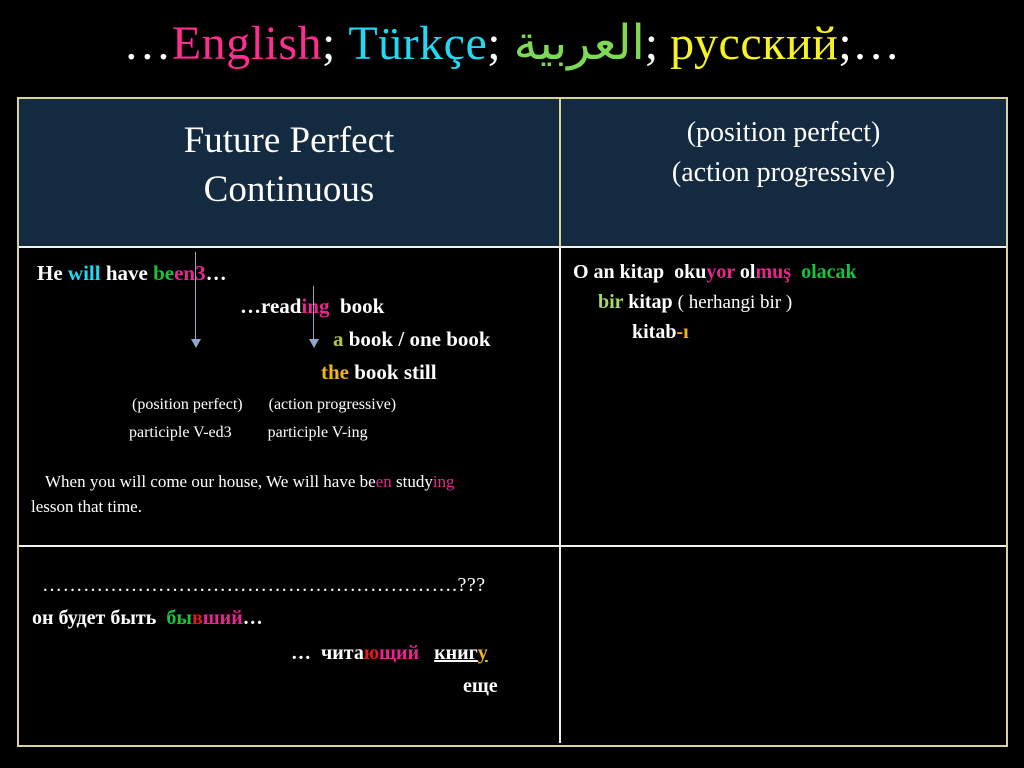  Describe the element at coordinates (248, 433) in the screenshot. I see `participle-form-row: participle V-ed3 participle V-ing` at that location.